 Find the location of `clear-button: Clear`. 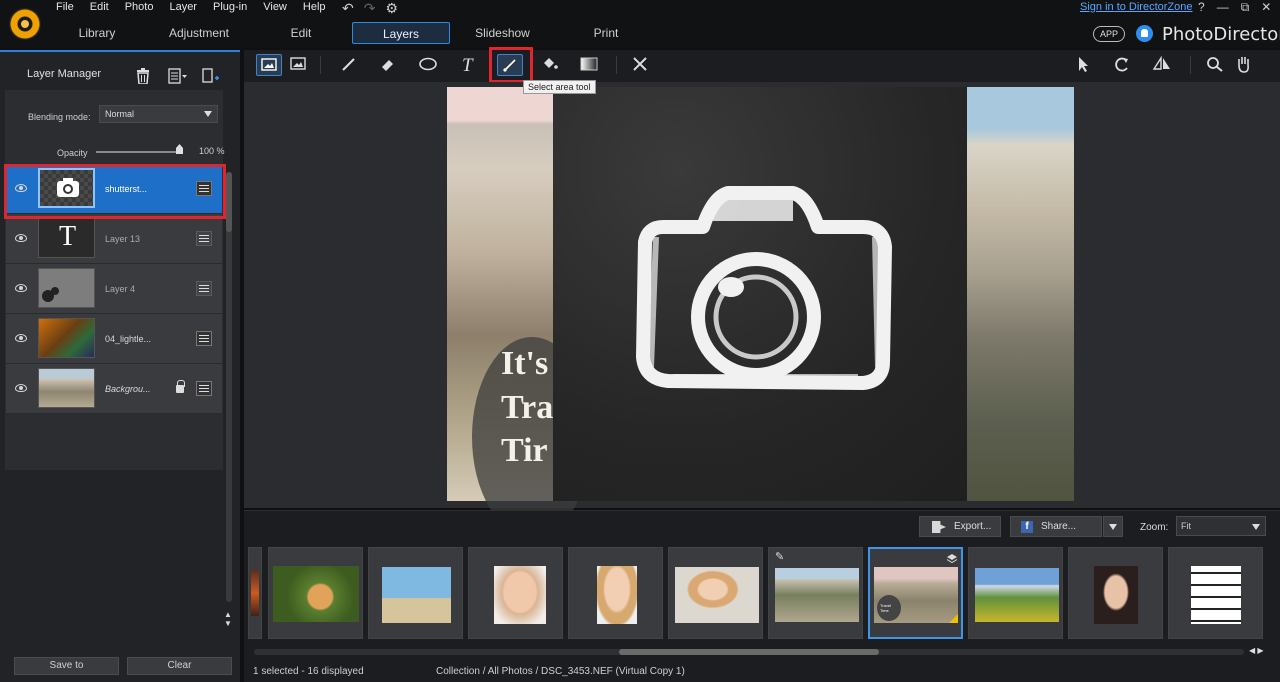

clear-button: Clear is located at coordinates (179, 666).